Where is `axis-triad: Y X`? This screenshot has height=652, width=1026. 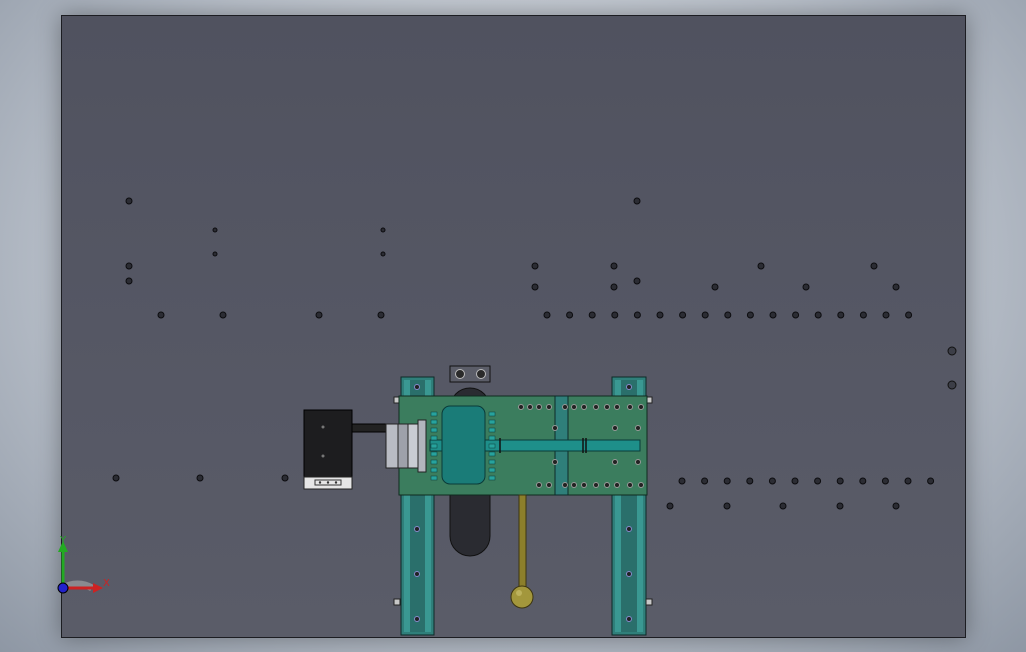
axis-triad: Y X is located at coordinates (83, 564).